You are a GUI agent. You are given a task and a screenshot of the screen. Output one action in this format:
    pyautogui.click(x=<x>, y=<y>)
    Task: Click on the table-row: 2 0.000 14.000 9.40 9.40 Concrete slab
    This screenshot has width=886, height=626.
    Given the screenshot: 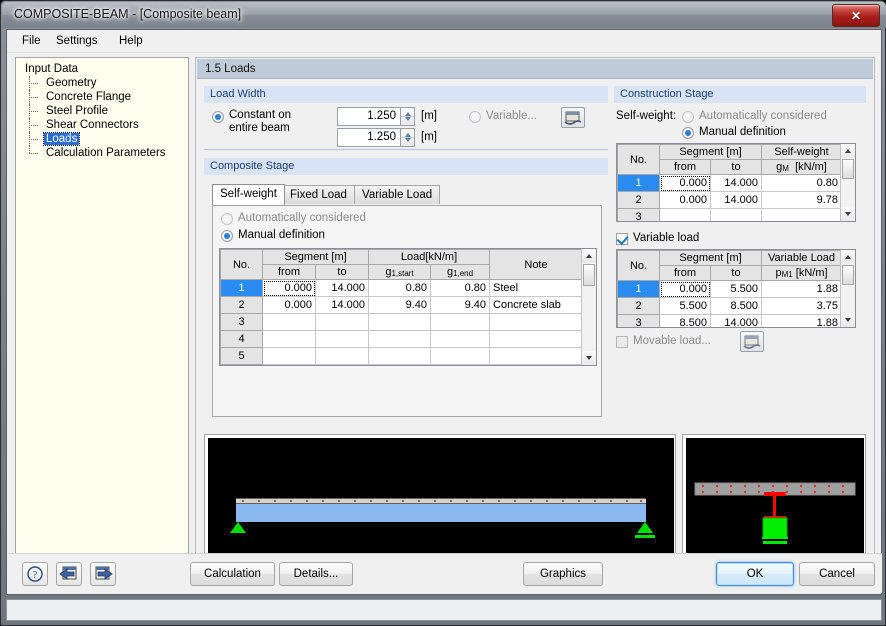 What is the action you would take?
    pyautogui.click(x=401, y=305)
    